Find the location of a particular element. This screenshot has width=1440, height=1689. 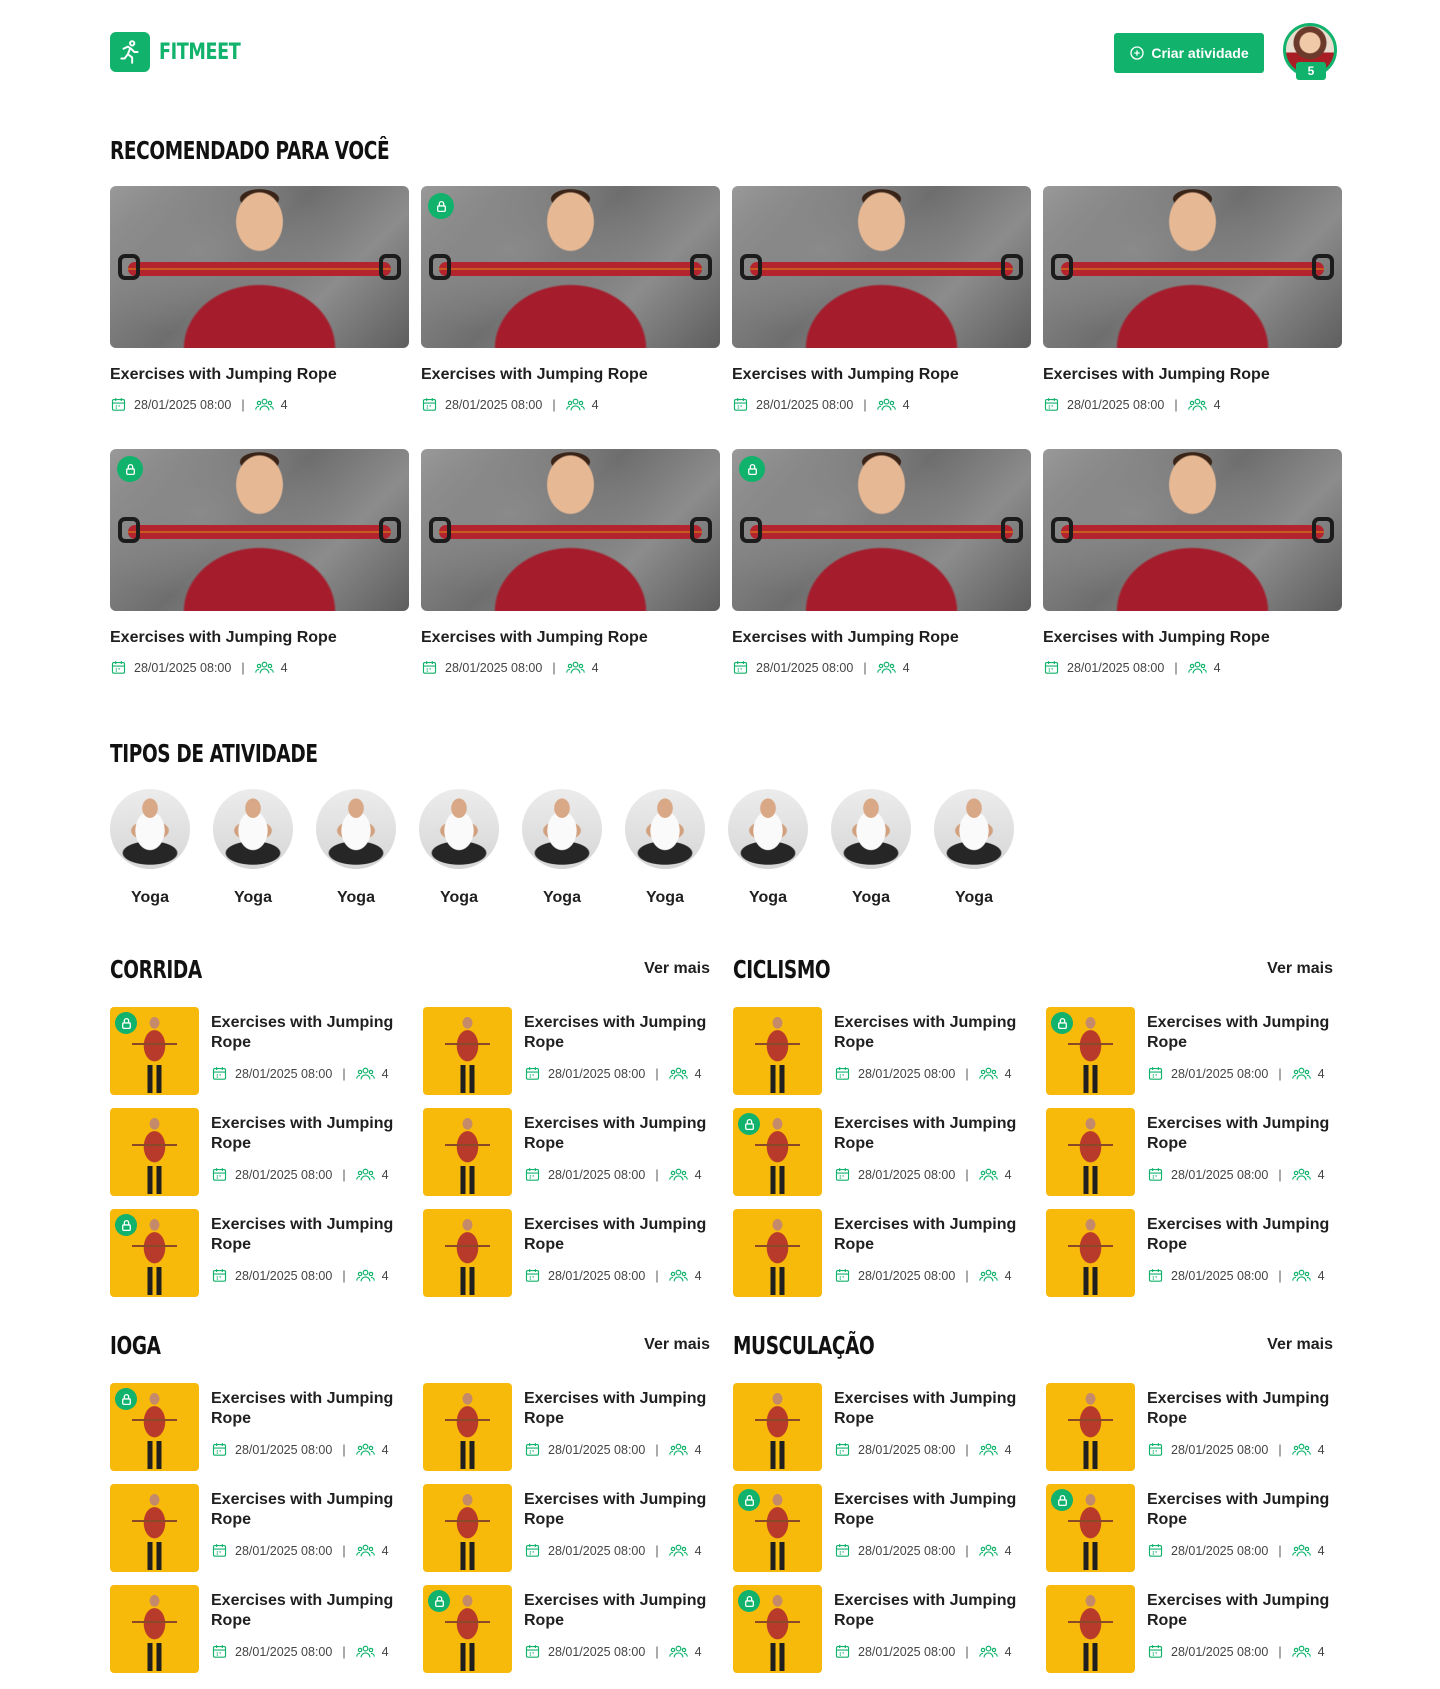

brand-logo: FITMEET is located at coordinates (185, 52).